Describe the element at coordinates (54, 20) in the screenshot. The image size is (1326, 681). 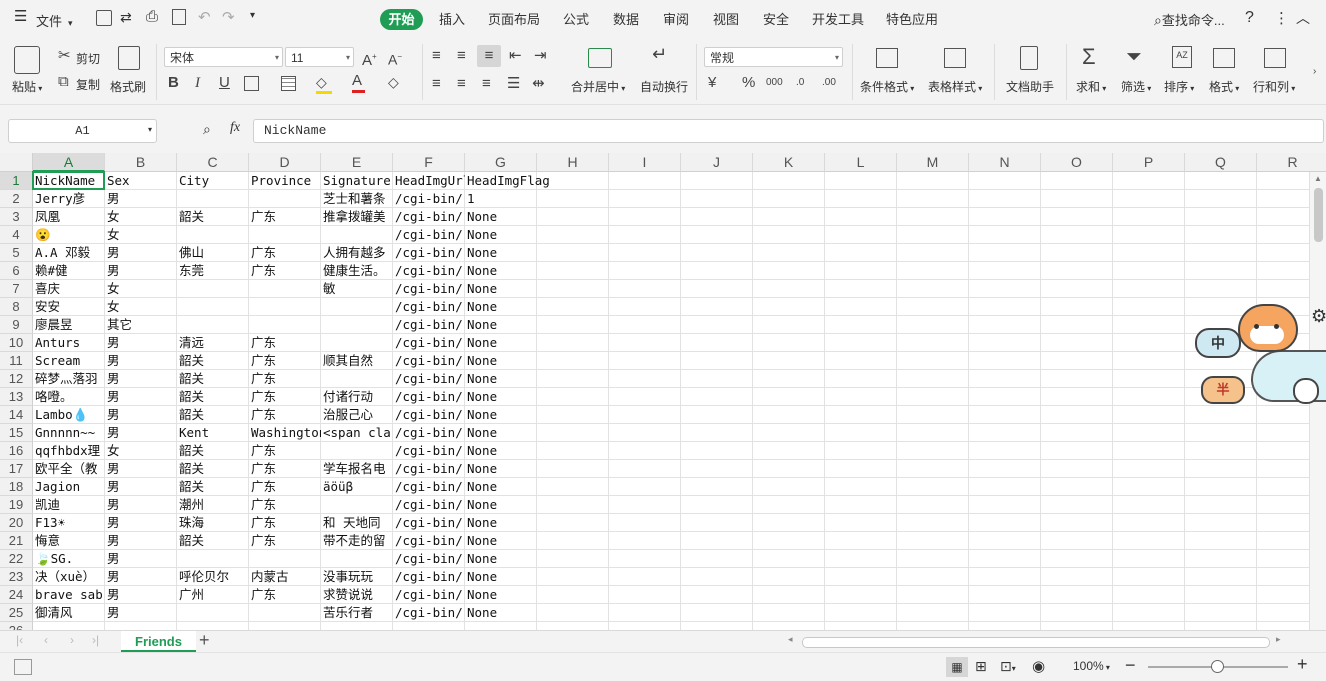
I see `file-menu: 文件 ▾` at that location.